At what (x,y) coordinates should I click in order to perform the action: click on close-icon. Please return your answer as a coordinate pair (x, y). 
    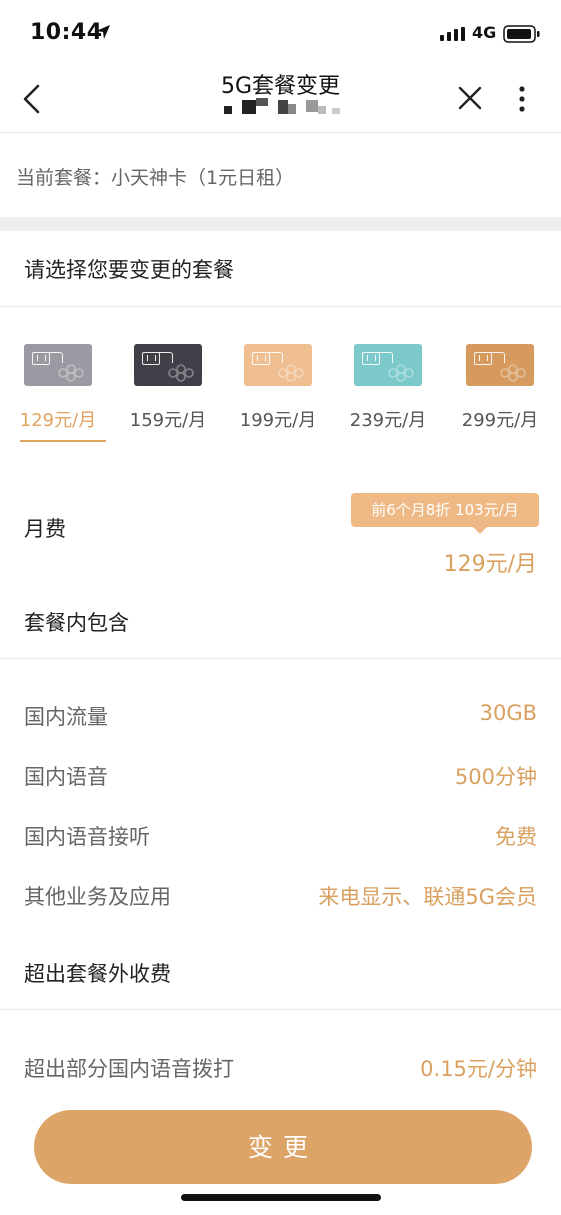
    Looking at the image, I should click on (470, 98).